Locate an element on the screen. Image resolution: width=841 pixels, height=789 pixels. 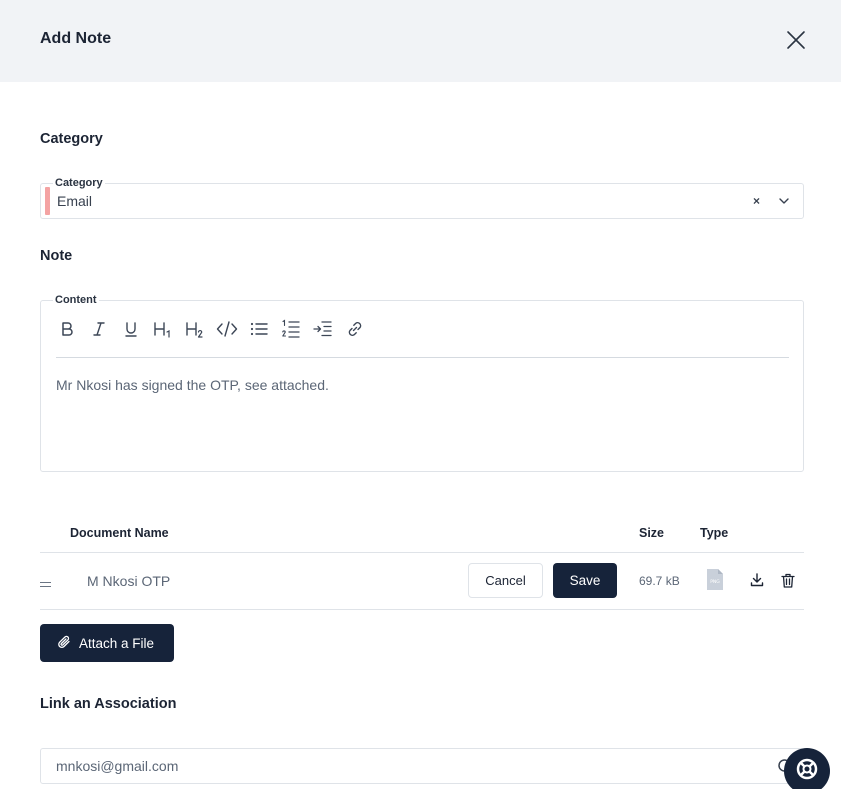
svg-text: PNG is located at coordinates (715, 582).